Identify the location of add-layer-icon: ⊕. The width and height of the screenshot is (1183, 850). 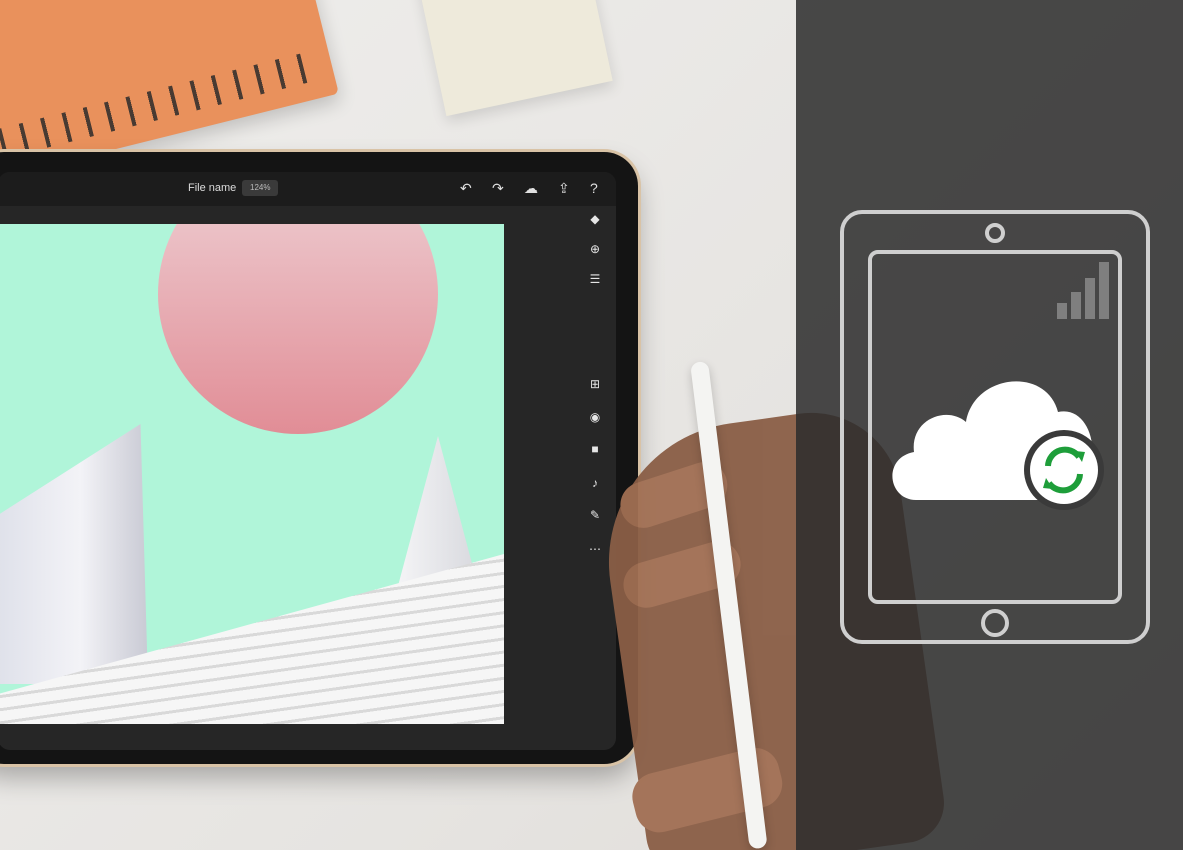
(595, 249).